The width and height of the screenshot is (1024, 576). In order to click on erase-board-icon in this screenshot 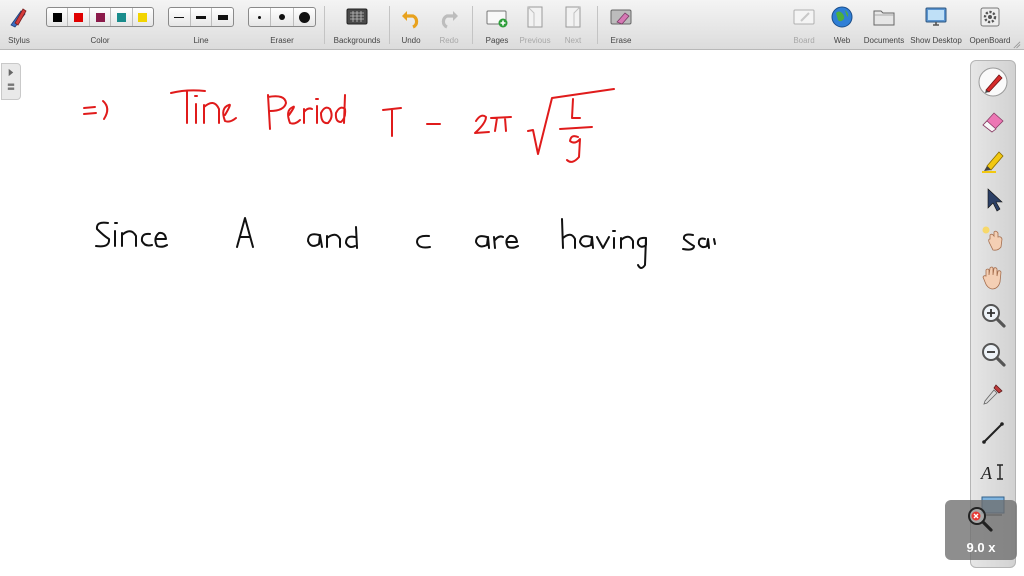, I will do `click(621, 17)`.